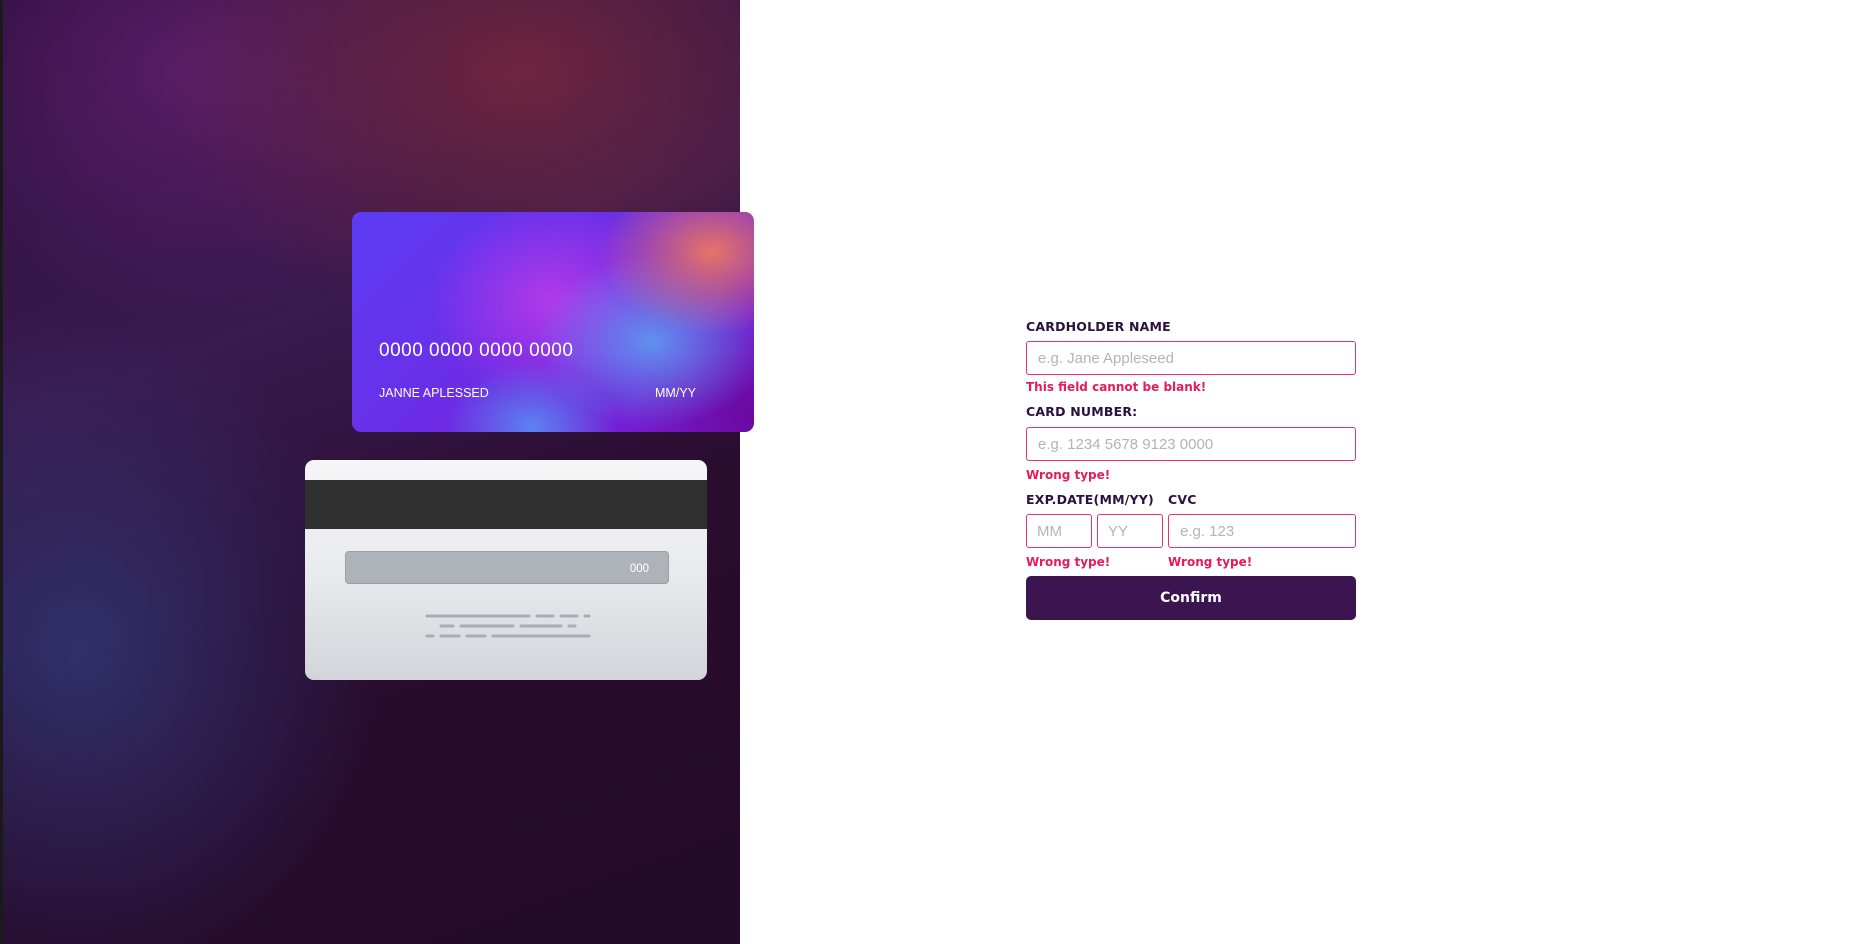 The image size is (1849, 944). I want to click on card-front-number: 0000 0000 0000 0000, so click(476, 350).